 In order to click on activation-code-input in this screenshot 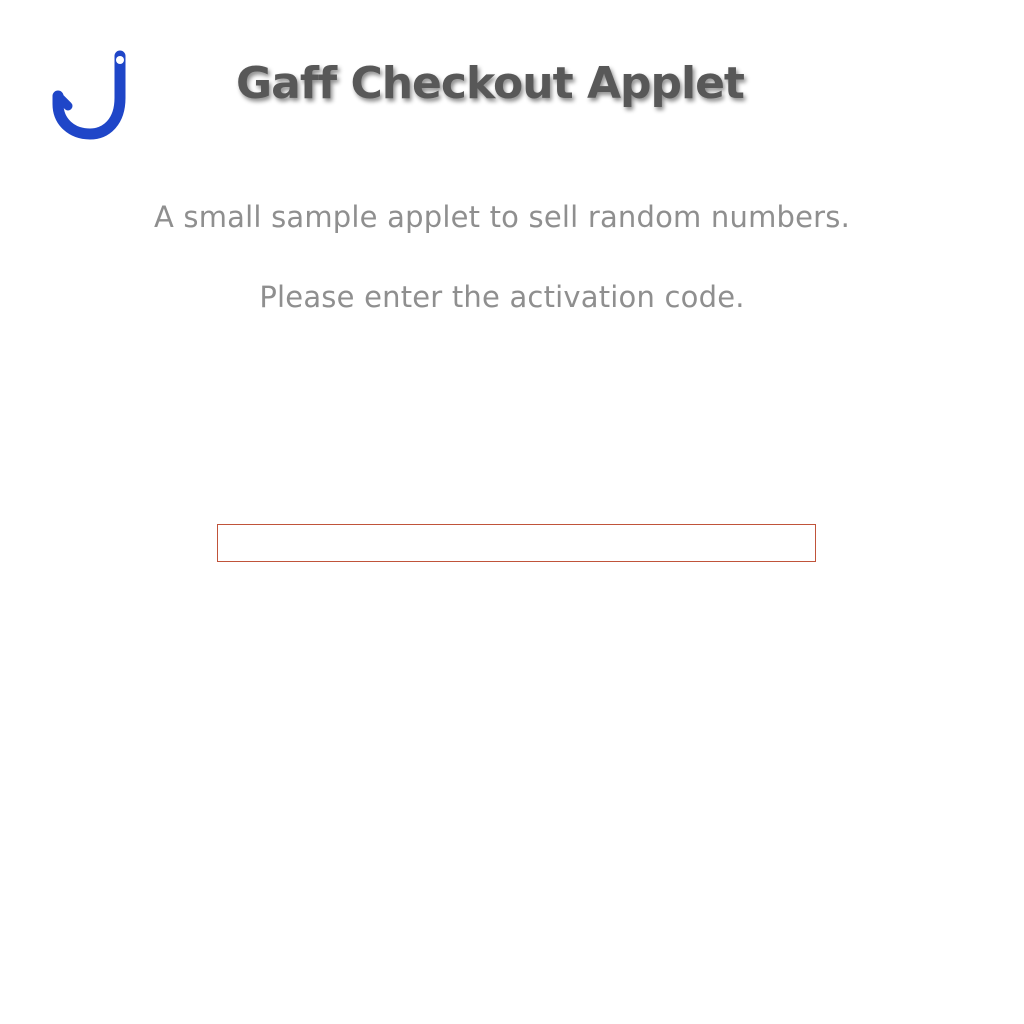, I will do `click(516, 543)`.